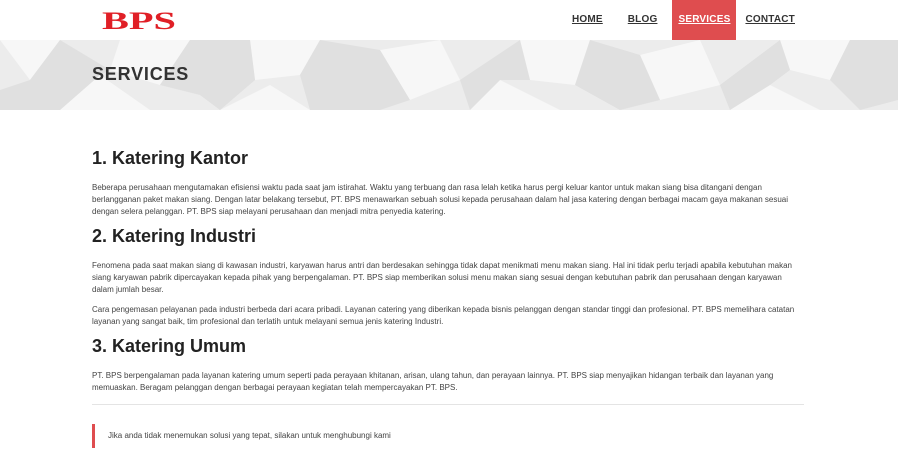 The image size is (898, 460). What do you see at coordinates (169, 346) in the screenshot?
I see `section-heading: 3. Katering Umum` at bounding box center [169, 346].